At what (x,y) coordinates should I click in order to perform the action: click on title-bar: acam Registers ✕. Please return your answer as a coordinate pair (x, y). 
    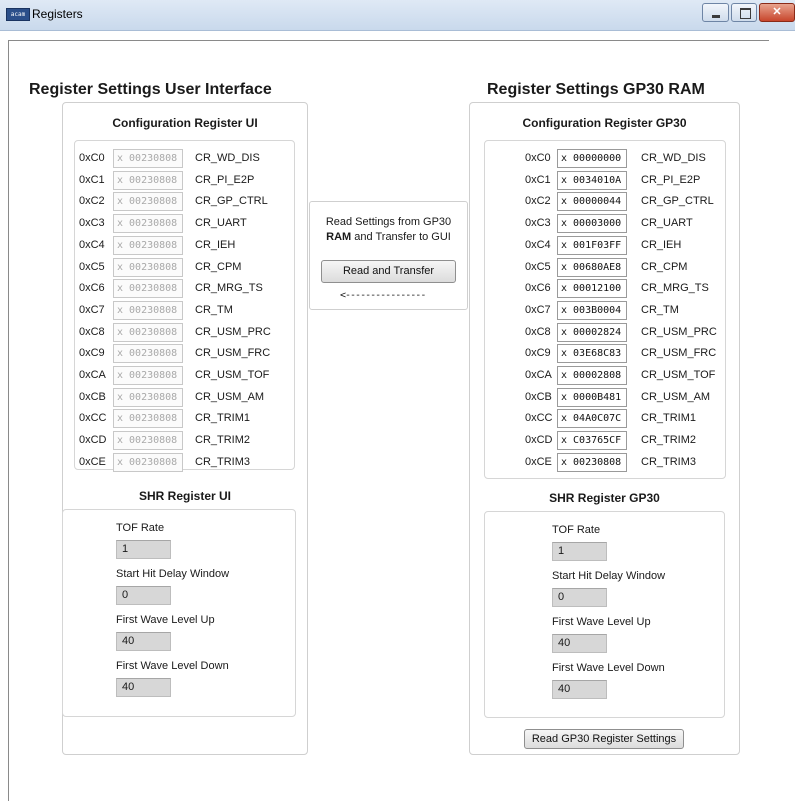
    Looking at the image, I should click on (397, 15).